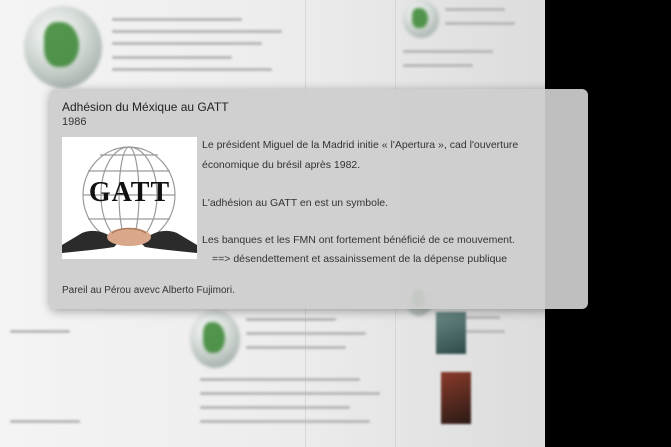 Image resolution: width=671 pixels, height=447 pixels. I want to click on gatt-logo-icon: GATT, so click(129, 198).